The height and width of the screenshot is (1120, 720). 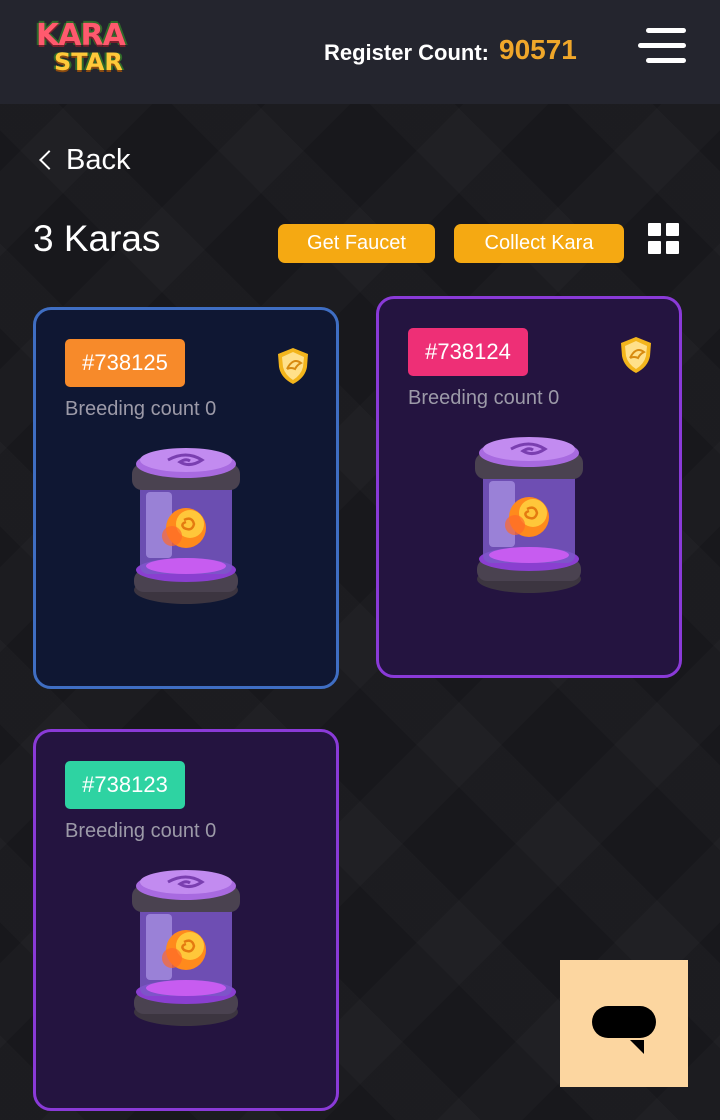 What do you see at coordinates (539, 243) in the screenshot?
I see `collect-kara-button: Collect Kara` at bounding box center [539, 243].